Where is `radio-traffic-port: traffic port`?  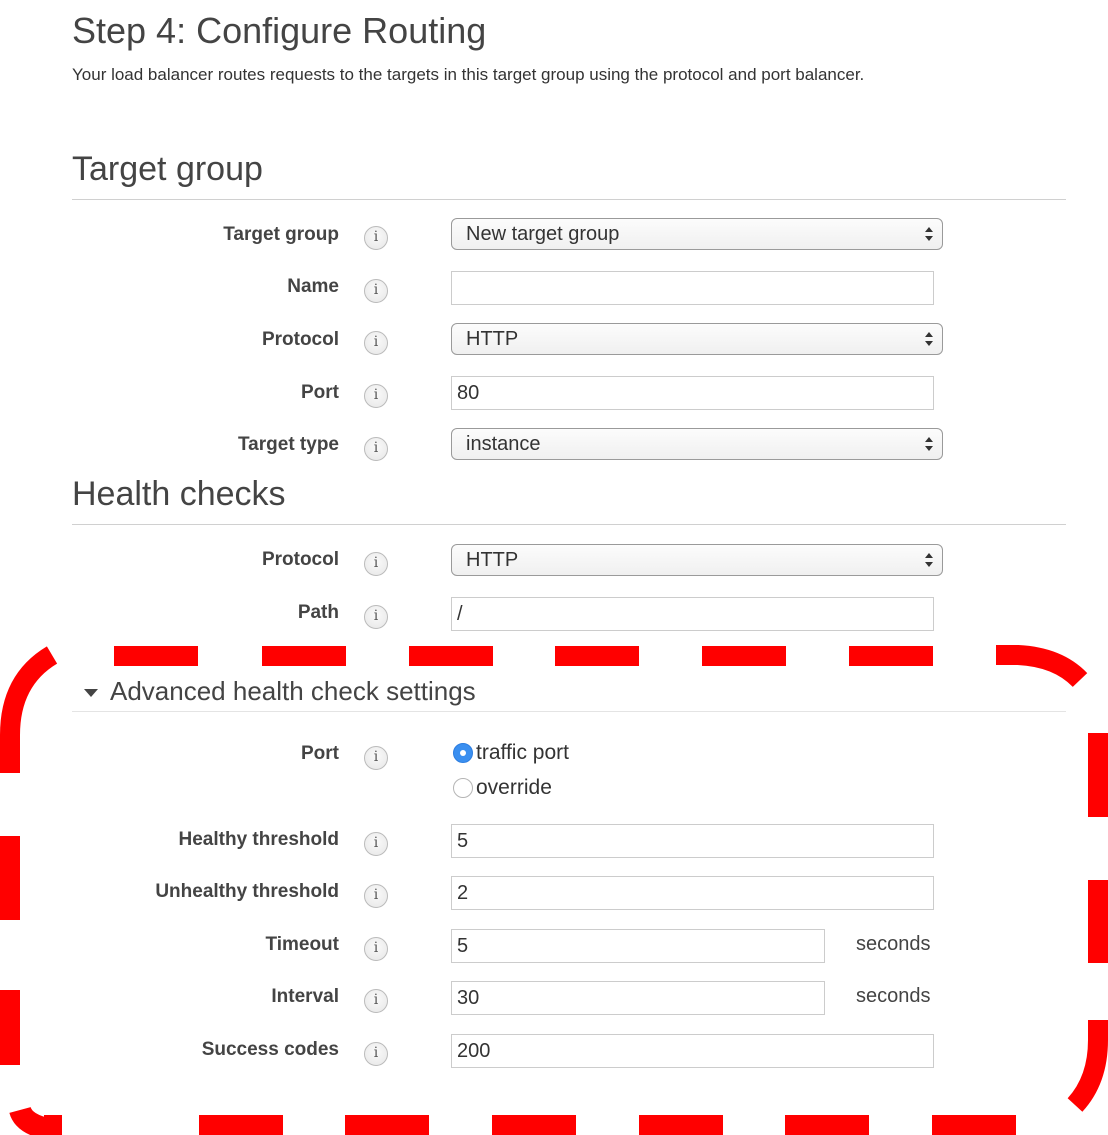
radio-traffic-port: traffic port is located at coordinates (511, 753).